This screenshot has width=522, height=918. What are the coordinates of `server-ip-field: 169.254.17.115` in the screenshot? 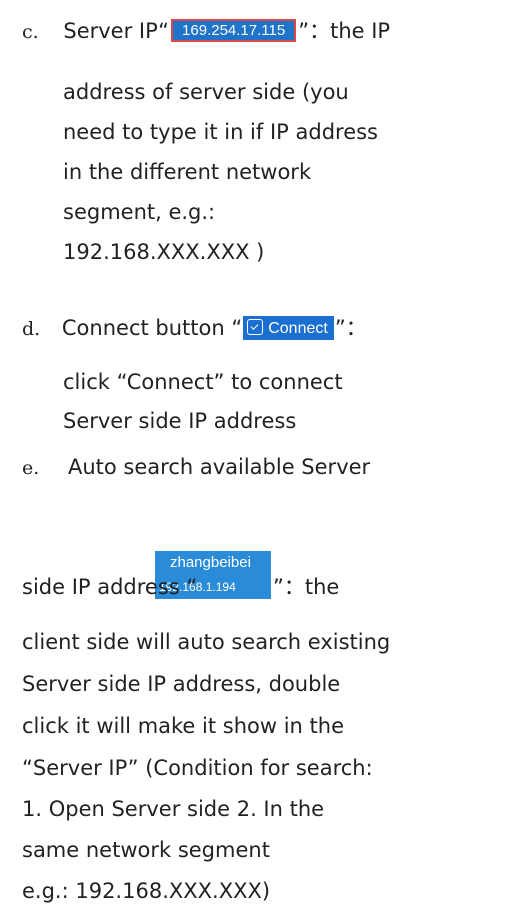 It's located at (234, 30).